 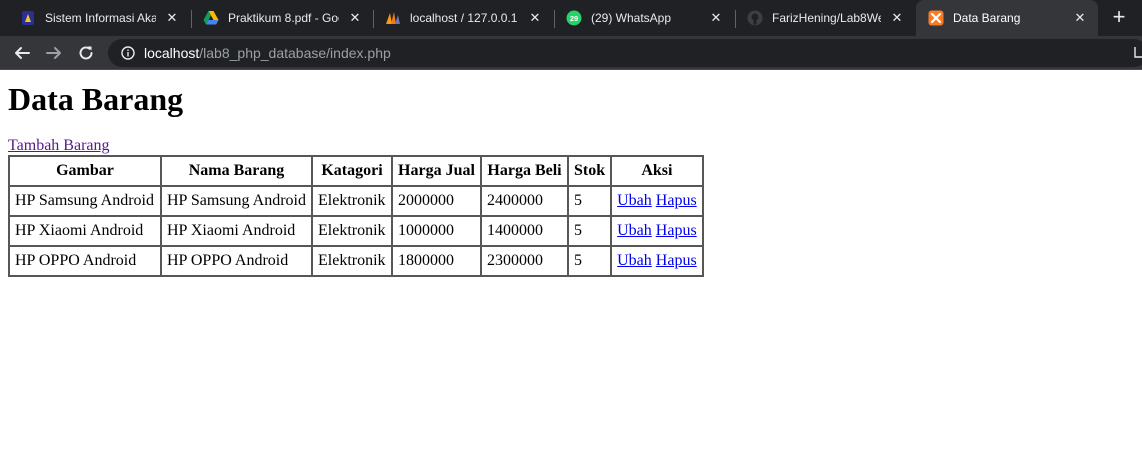 I want to click on column-header-kategori: Katagori, so click(x=352, y=171).